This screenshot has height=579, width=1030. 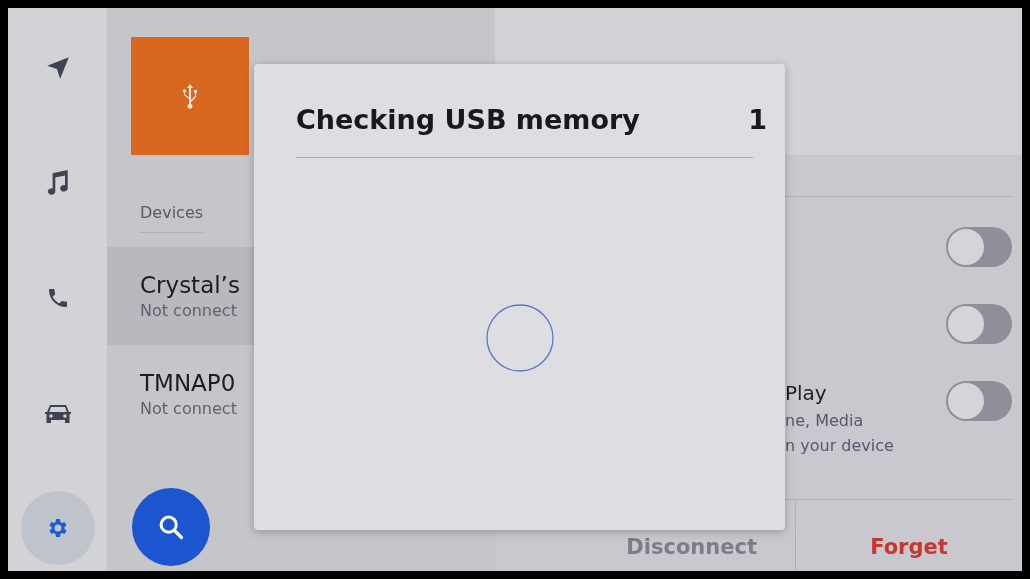 I want to click on search-icon, so click(x=171, y=527).